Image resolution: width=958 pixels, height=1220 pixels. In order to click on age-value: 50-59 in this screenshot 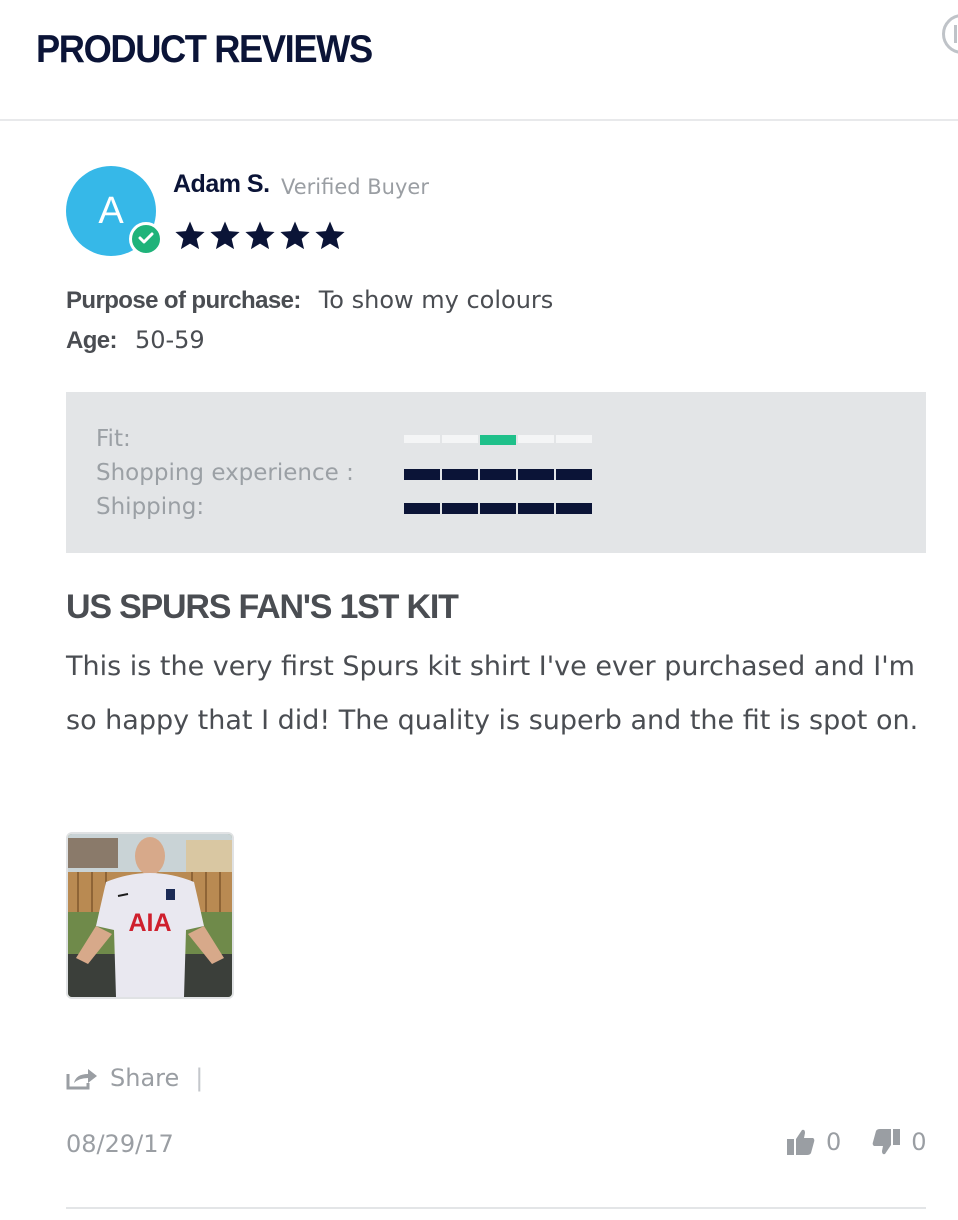, I will do `click(169, 340)`.